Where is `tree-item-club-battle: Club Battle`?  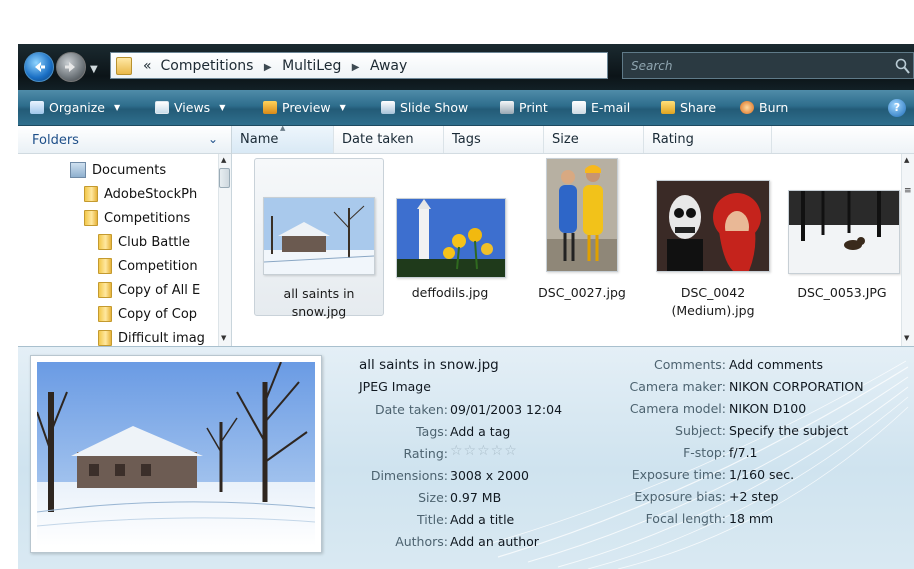 tree-item-club-battle: Club Battle is located at coordinates (158, 242).